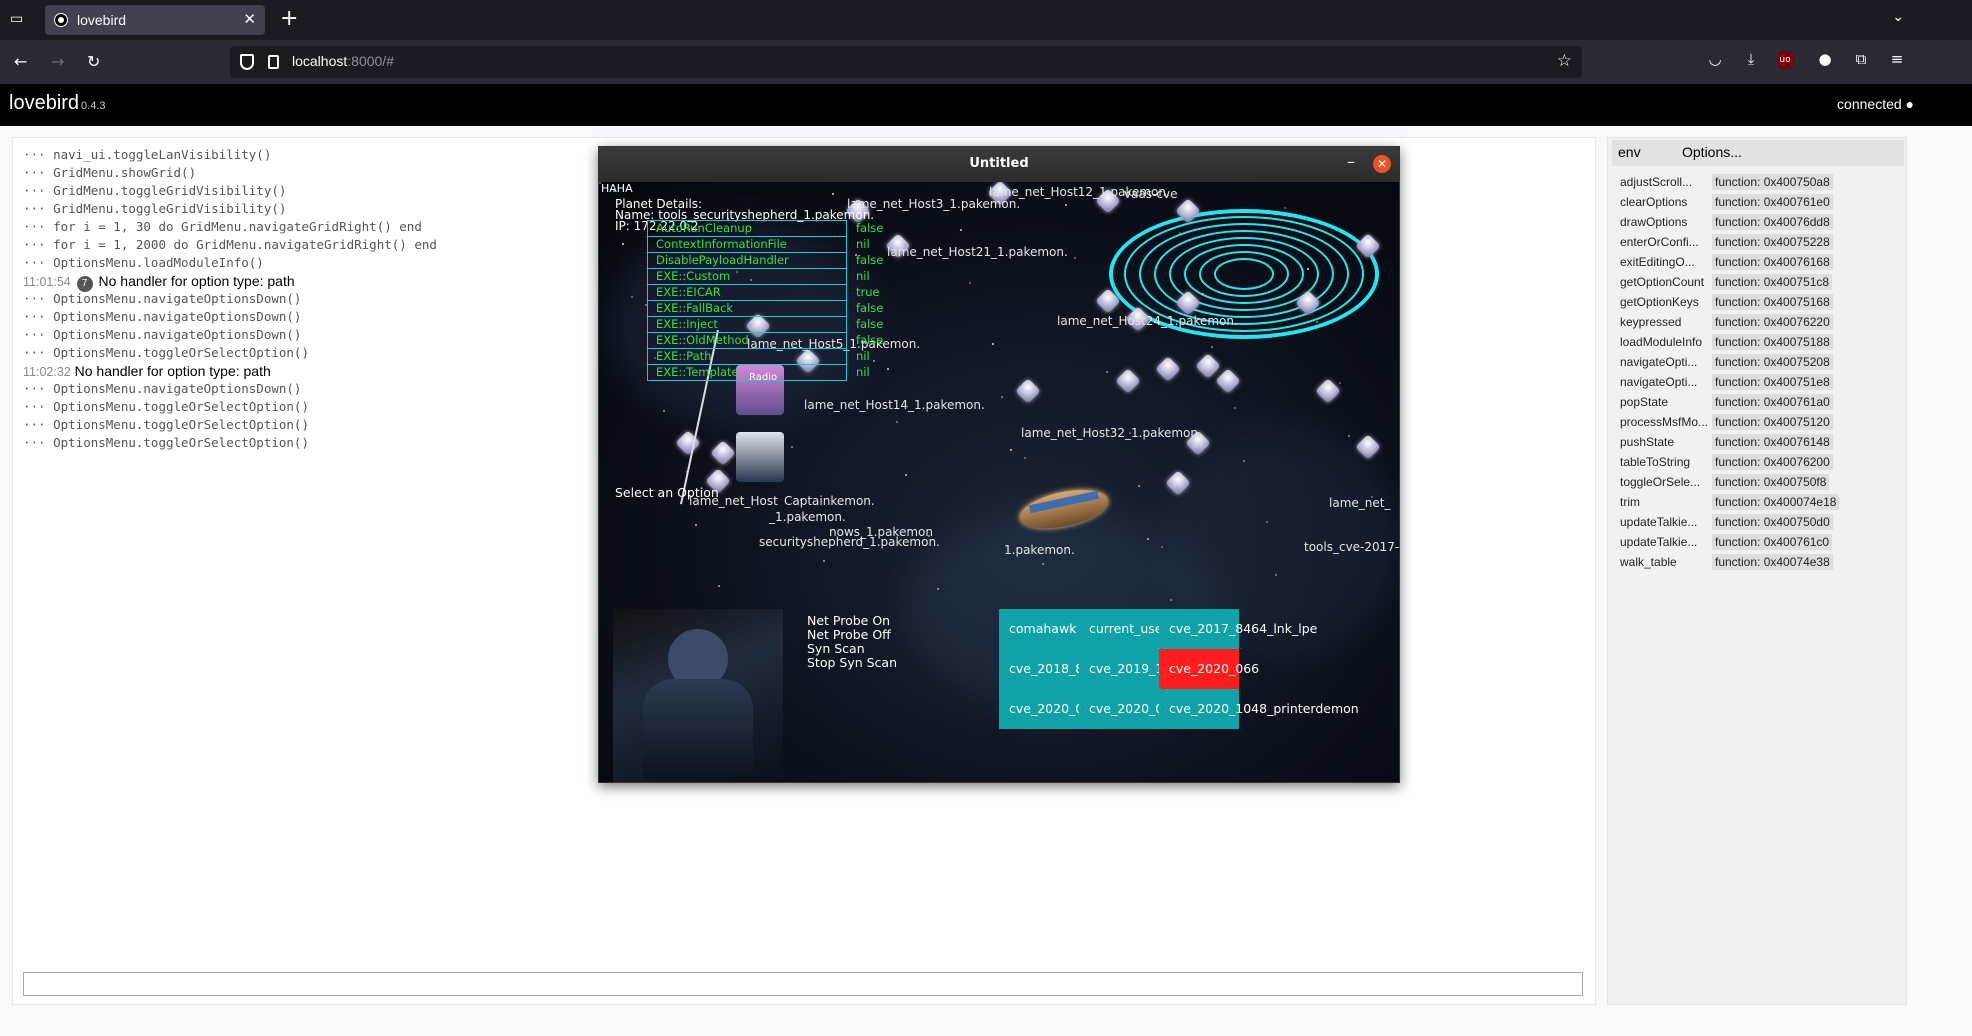 This screenshot has height=1036, width=1972. What do you see at coordinates (1039, 629) in the screenshot?
I see `grid-cell: comahawk` at bounding box center [1039, 629].